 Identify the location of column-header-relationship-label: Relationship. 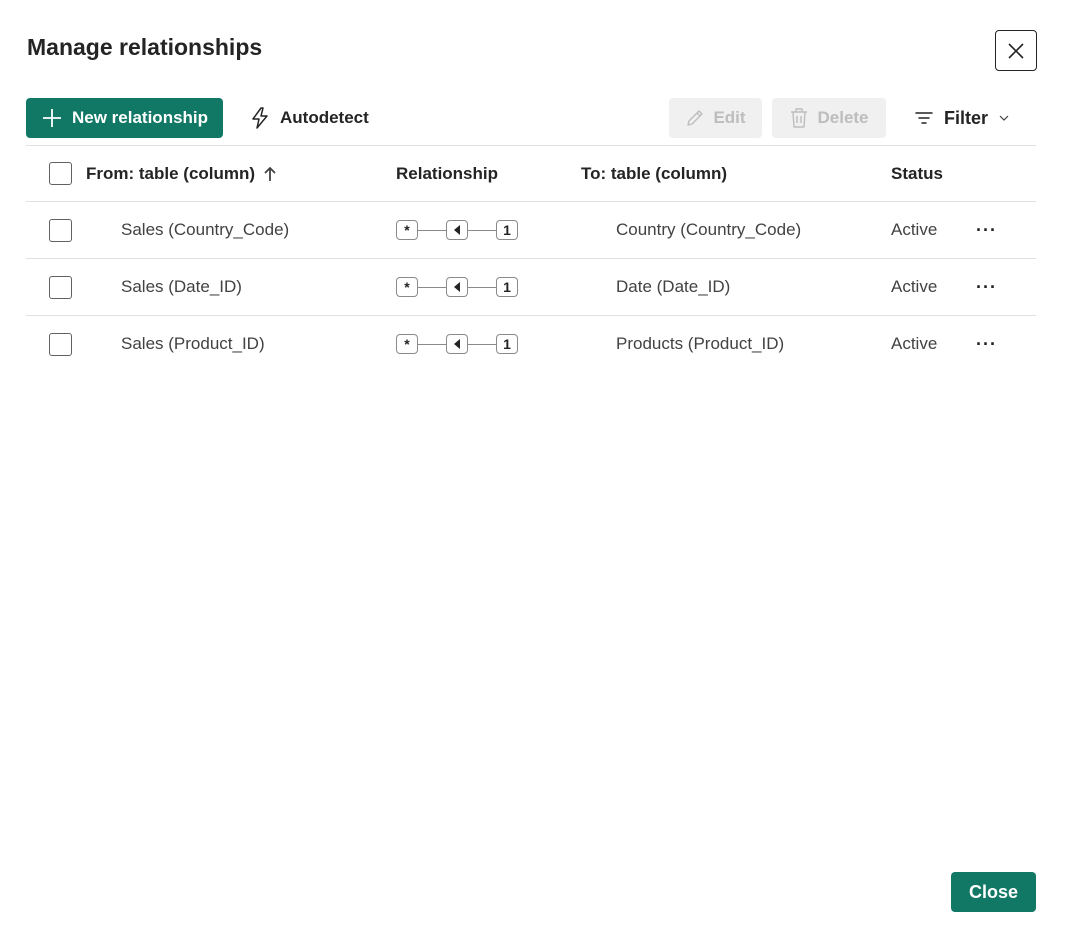
(447, 173).